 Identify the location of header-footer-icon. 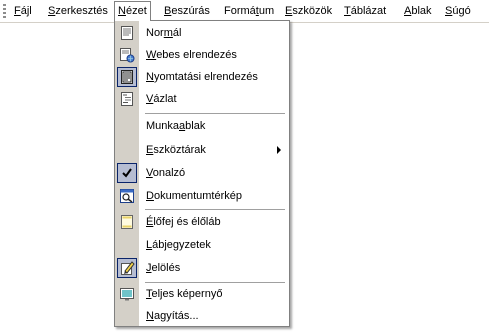
(127, 222).